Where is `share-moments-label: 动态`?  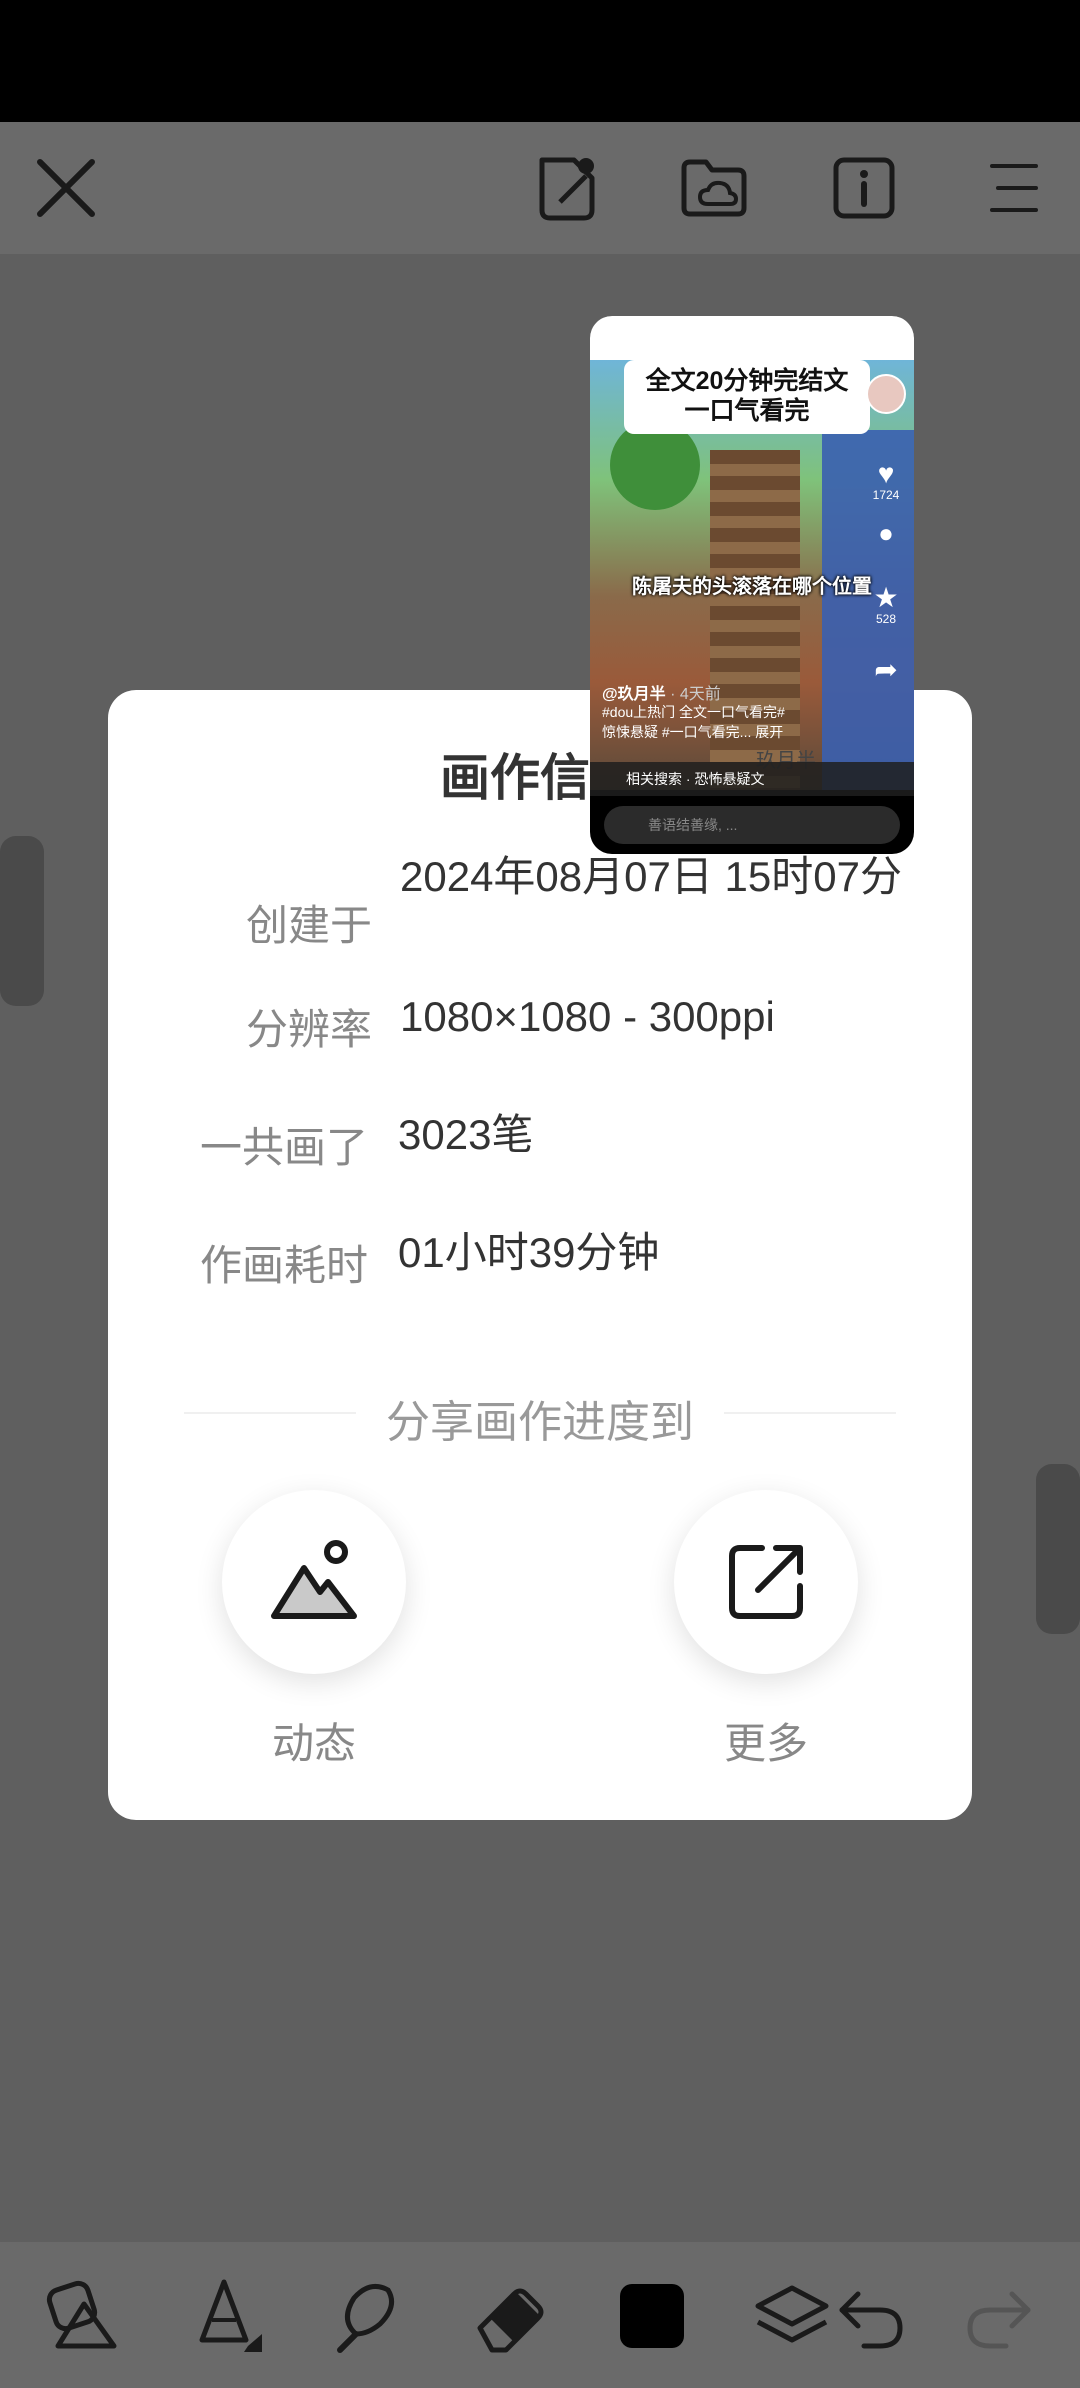
share-moments-label: 动态 is located at coordinates (313, 1743).